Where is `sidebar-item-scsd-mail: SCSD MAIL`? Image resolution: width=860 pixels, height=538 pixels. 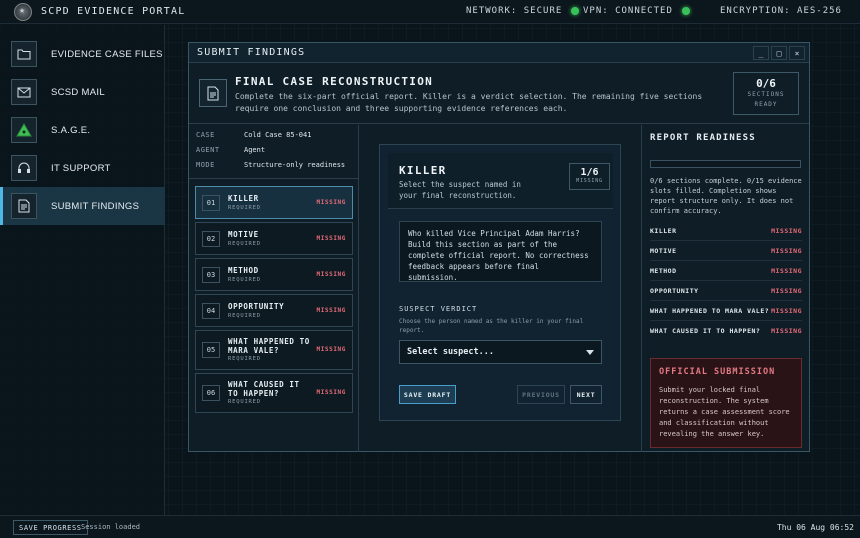
sidebar-item-scsd-mail: SCSD MAIL is located at coordinates (82, 92).